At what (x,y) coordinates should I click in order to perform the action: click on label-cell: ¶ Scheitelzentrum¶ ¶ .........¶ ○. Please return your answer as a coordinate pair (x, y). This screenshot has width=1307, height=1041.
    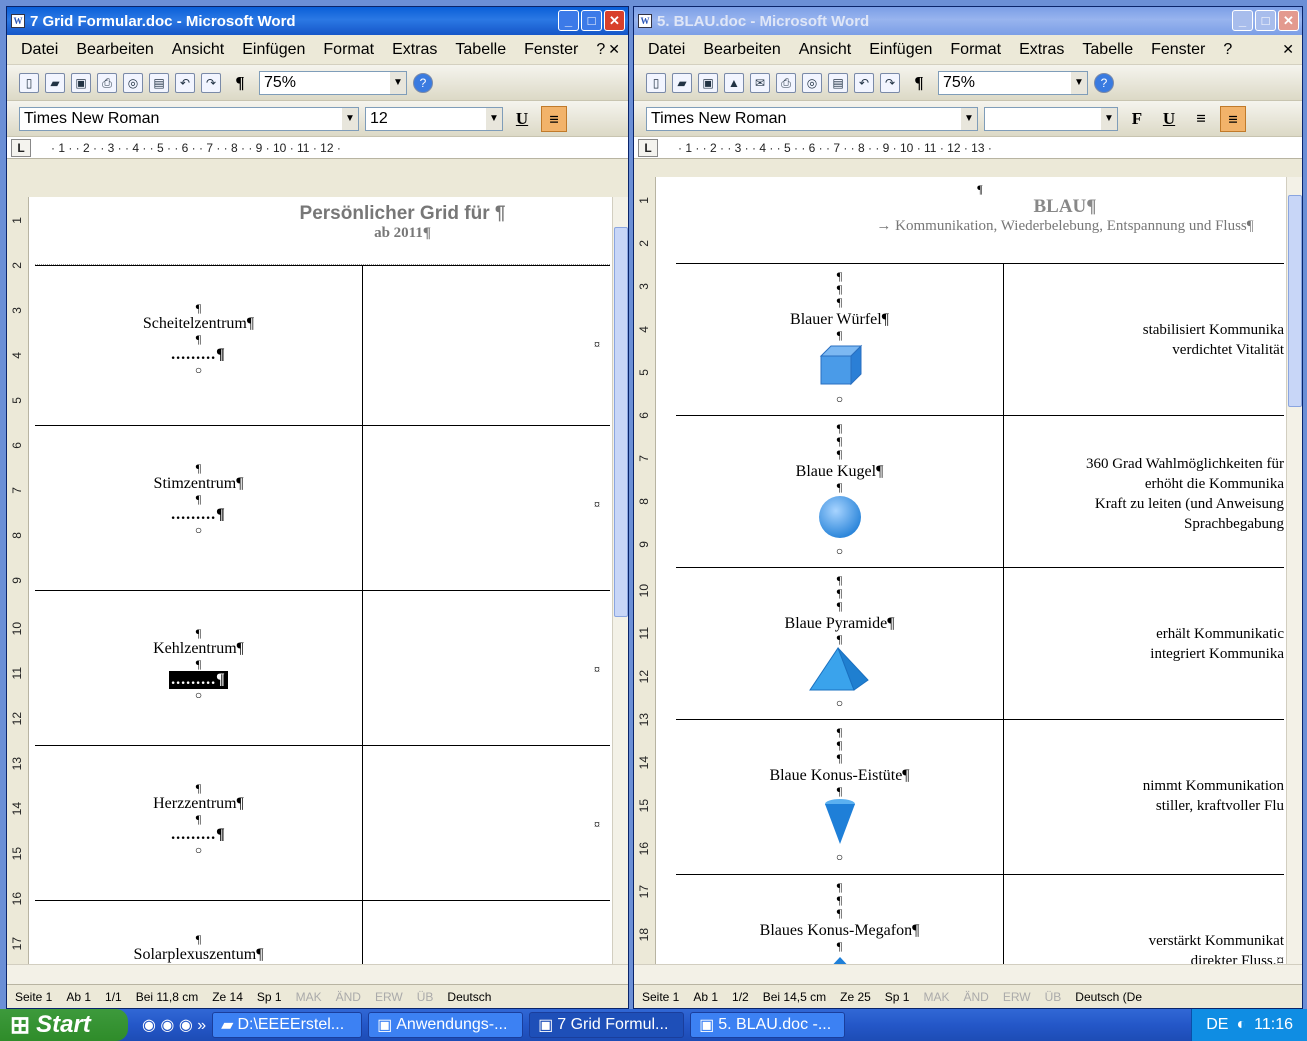
    Looking at the image, I should click on (199, 345).